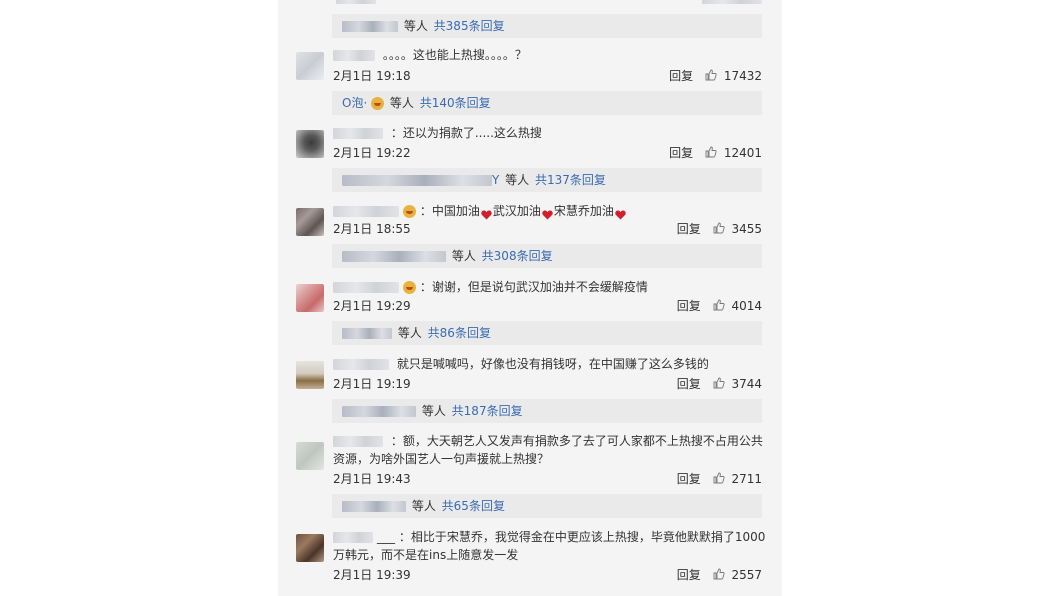  Describe the element at coordinates (372, 479) in the screenshot. I see `comment-time: 2月1日 19:43` at that location.